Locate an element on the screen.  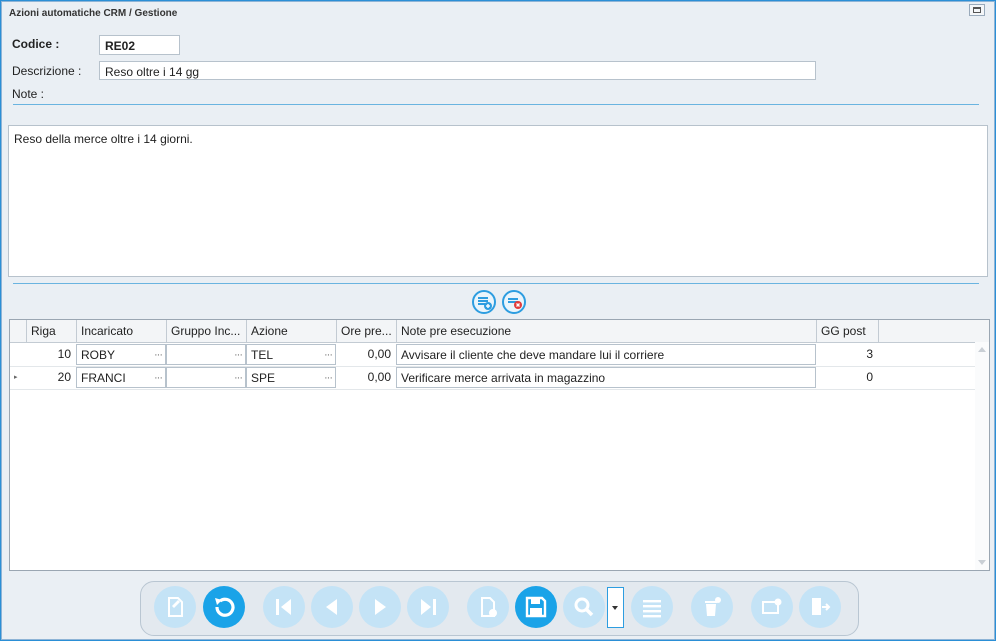
print-icon is located at coordinates (772, 607).